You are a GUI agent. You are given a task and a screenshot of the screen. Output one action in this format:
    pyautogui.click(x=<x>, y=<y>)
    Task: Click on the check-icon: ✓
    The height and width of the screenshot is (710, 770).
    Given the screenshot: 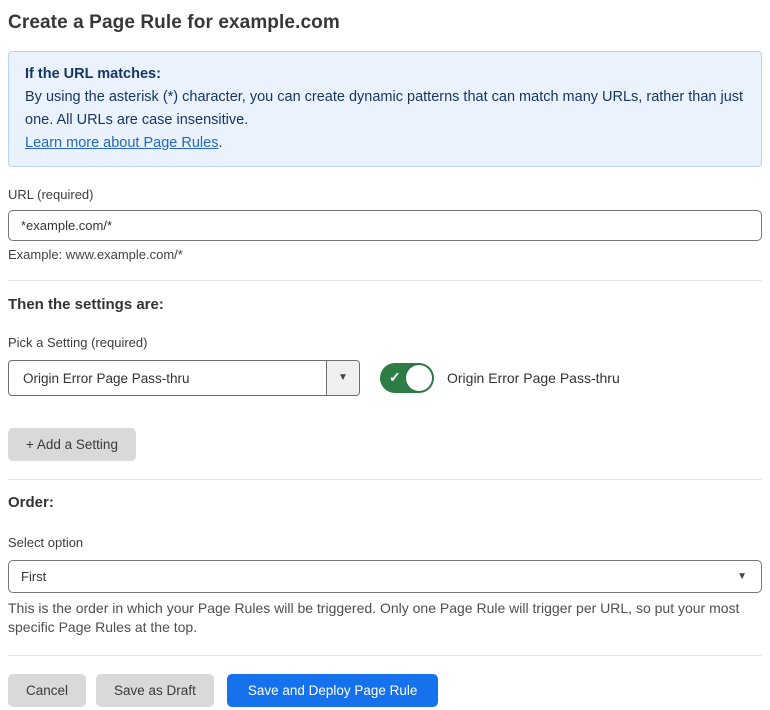 What is the action you would take?
    pyautogui.click(x=395, y=377)
    